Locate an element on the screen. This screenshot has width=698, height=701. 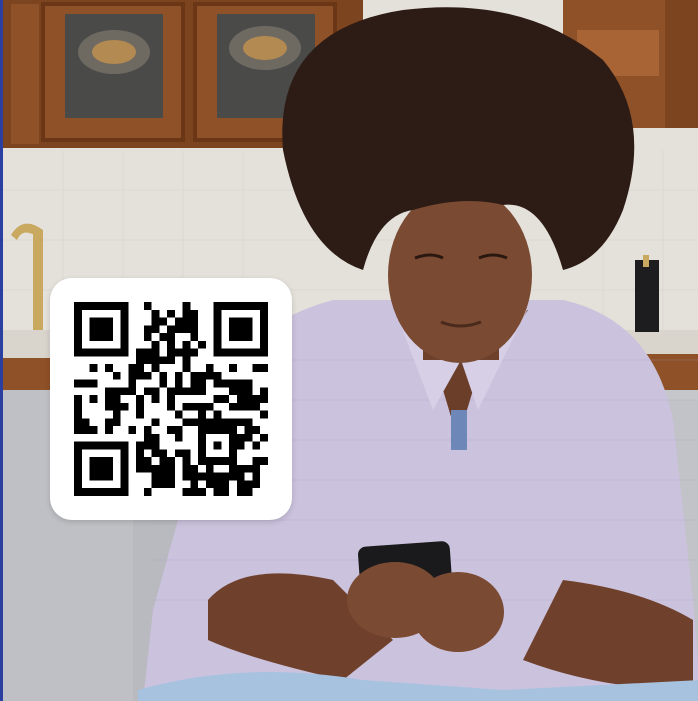
qr-code-icon is located at coordinates (171, 399).